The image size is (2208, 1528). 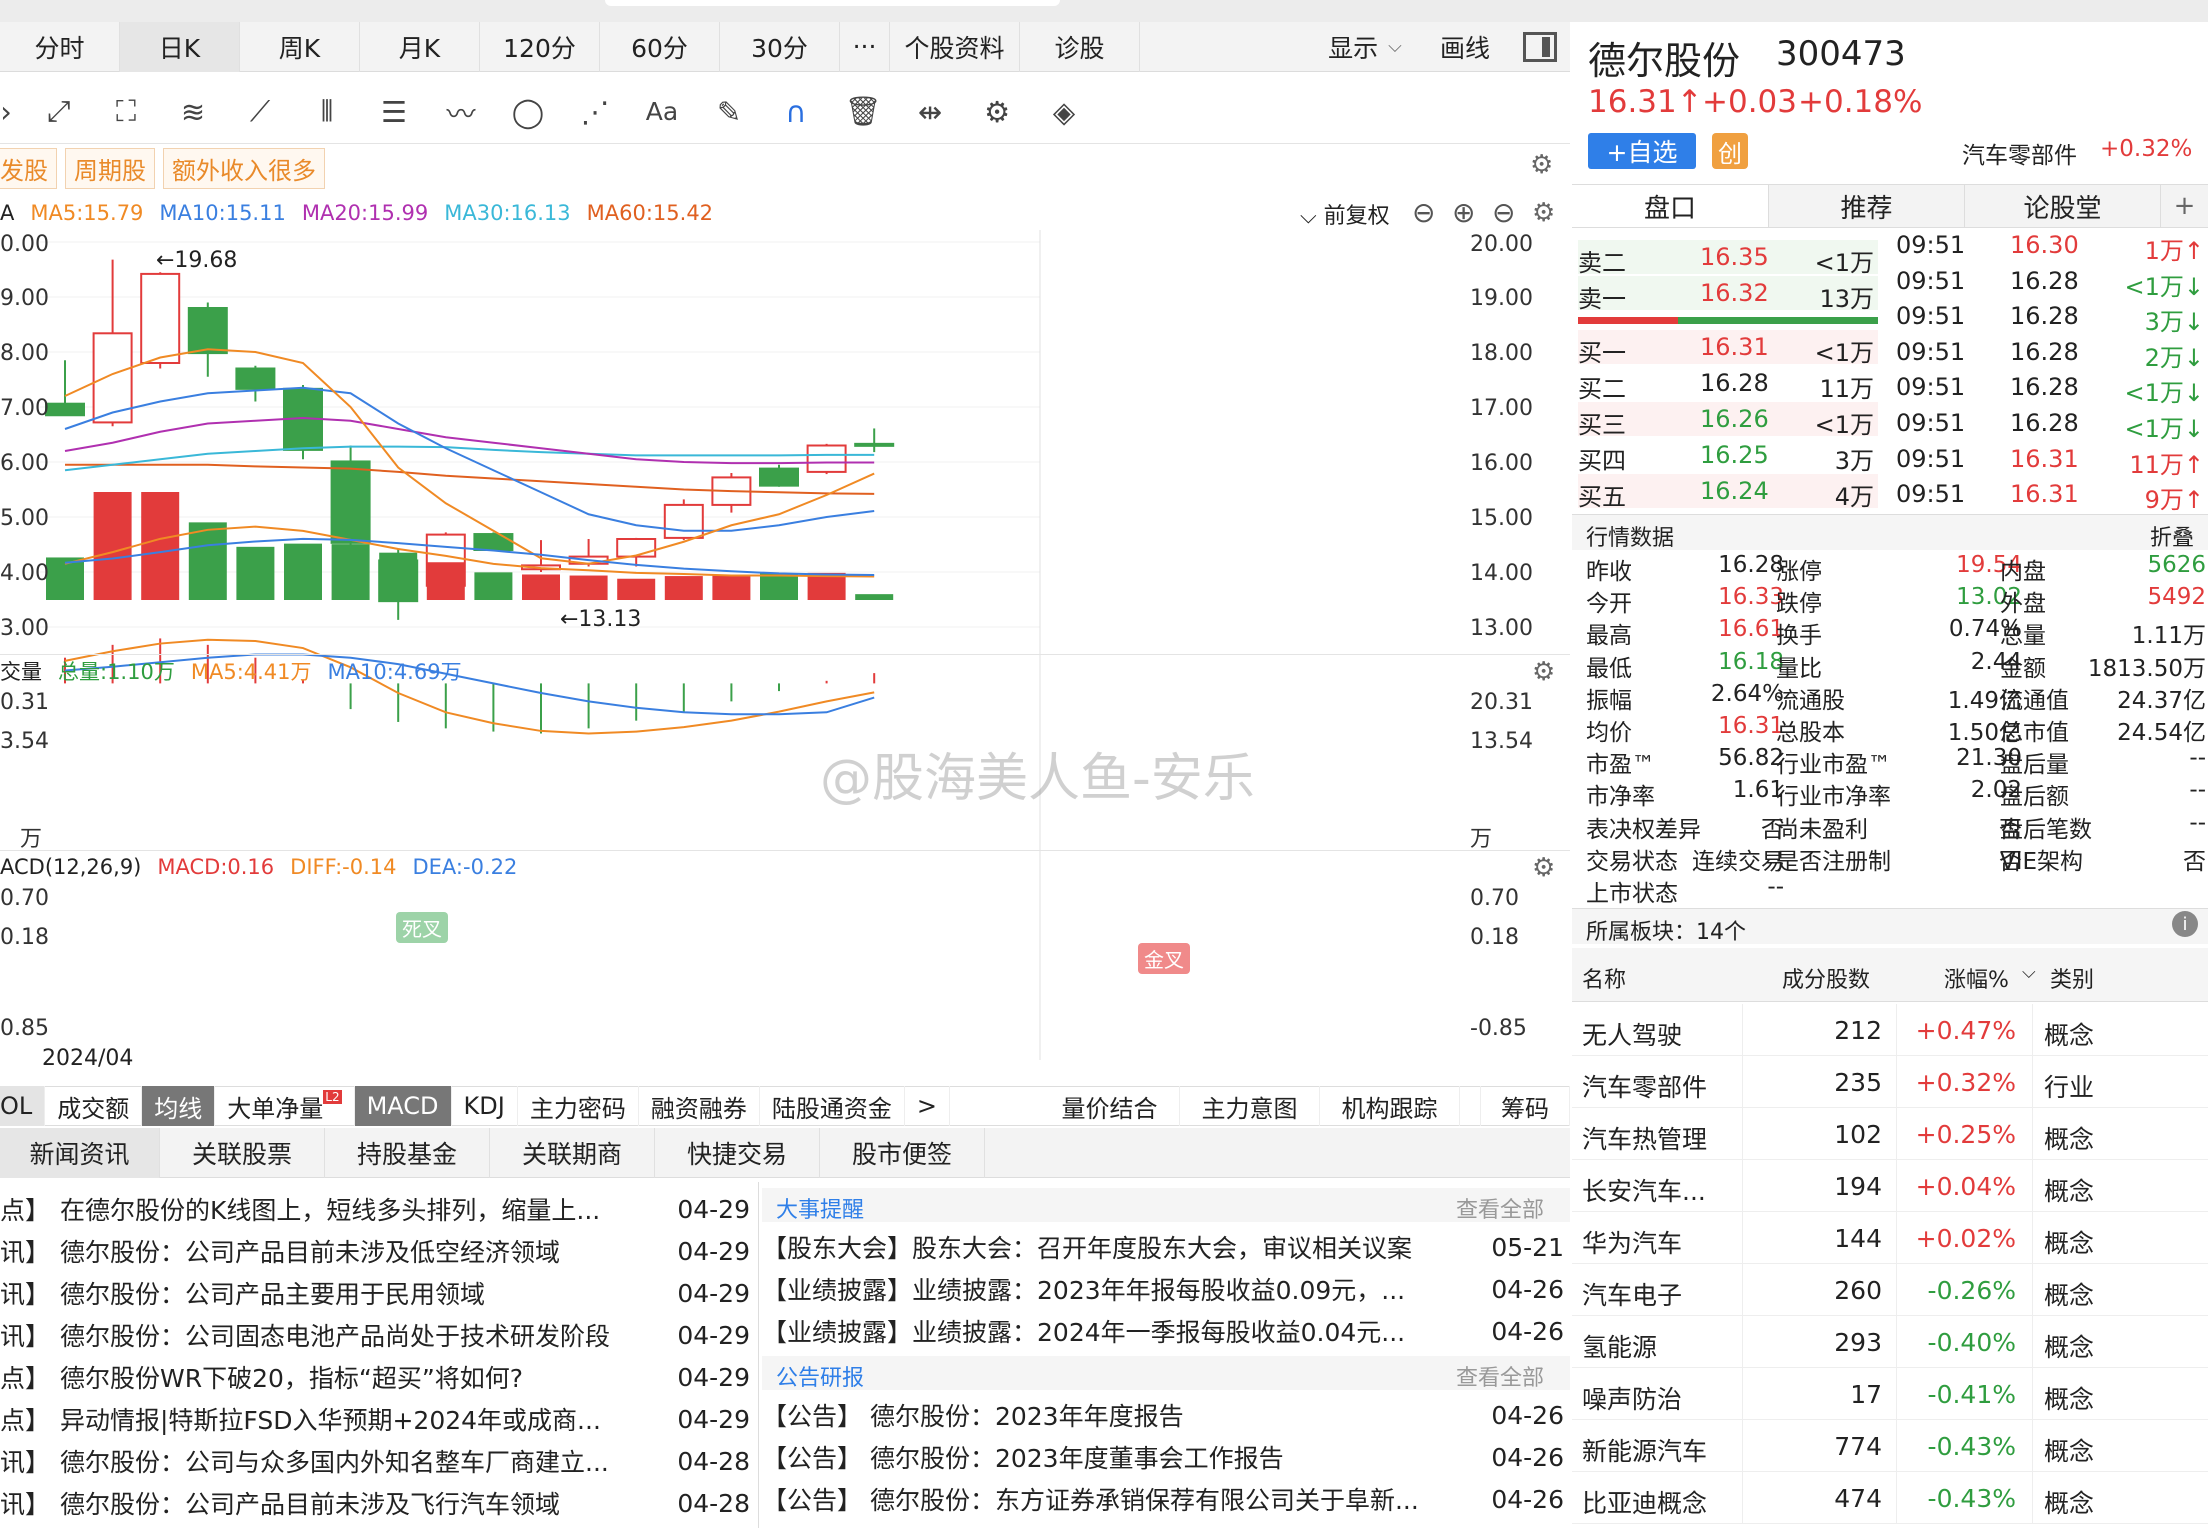 What do you see at coordinates (1604, 978) in the screenshot?
I see `col-name: 名称` at bounding box center [1604, 978].